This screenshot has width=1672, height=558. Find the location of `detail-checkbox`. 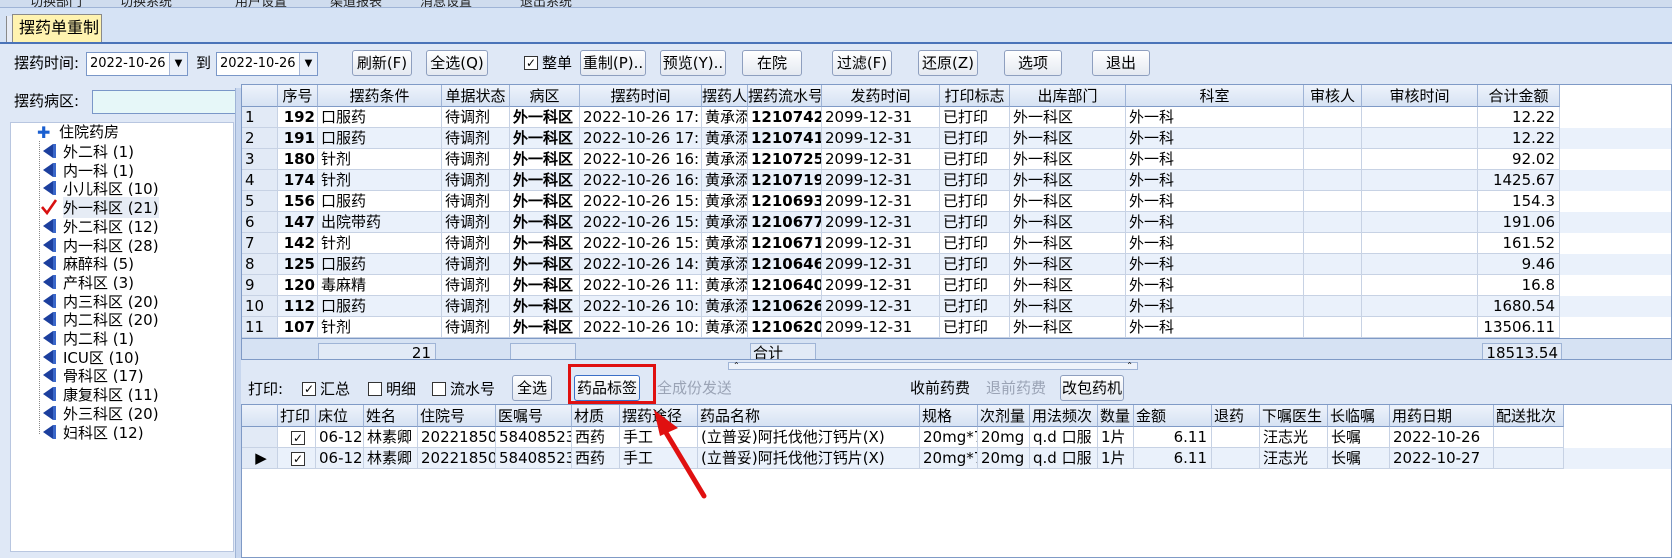

detail-checkbox is located at coordinates (375, 389).